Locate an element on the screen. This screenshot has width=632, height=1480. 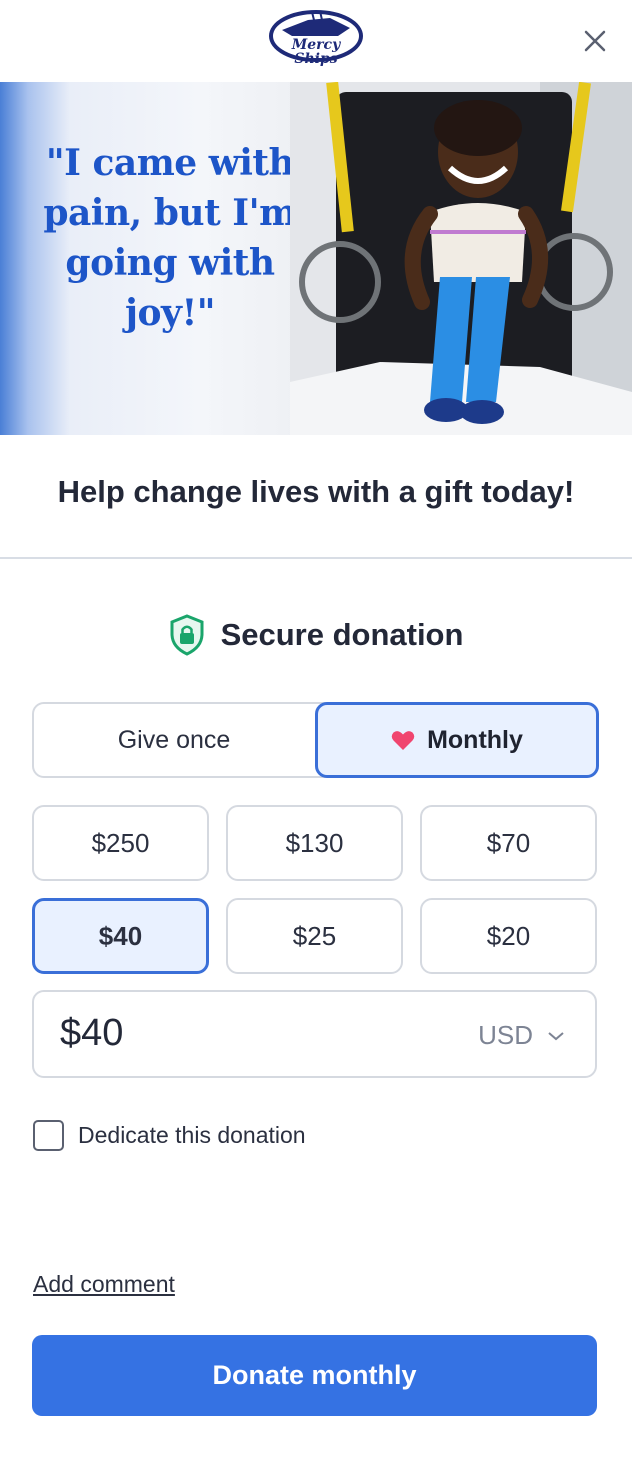
amount-input-value: $40 is located at coordinates (92, 1033).